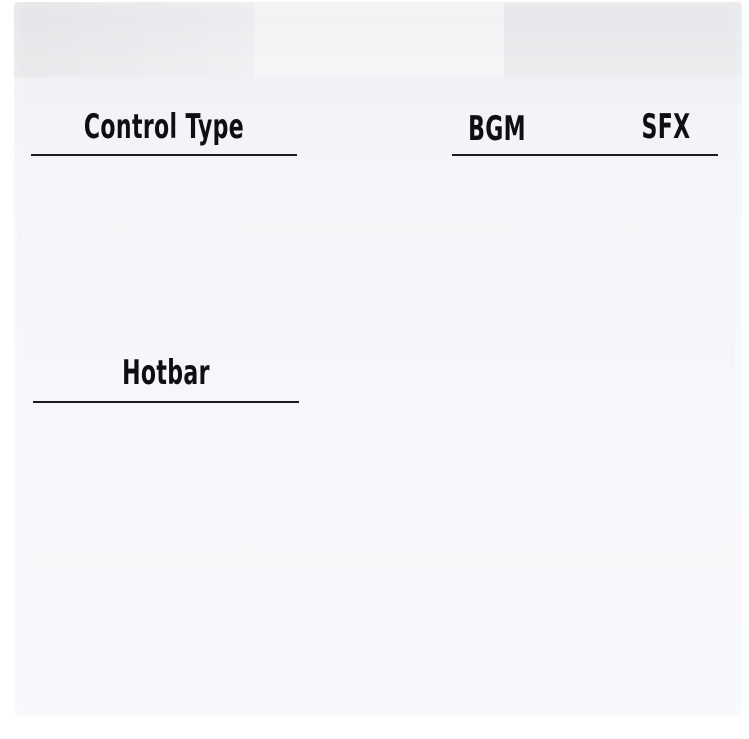 Image resolution: width=749 pixels, height=739 pixels. Describe the element at coordinates (166, 373) in the screenshot. I see `hotbar-heading: Hotbar` at that location.